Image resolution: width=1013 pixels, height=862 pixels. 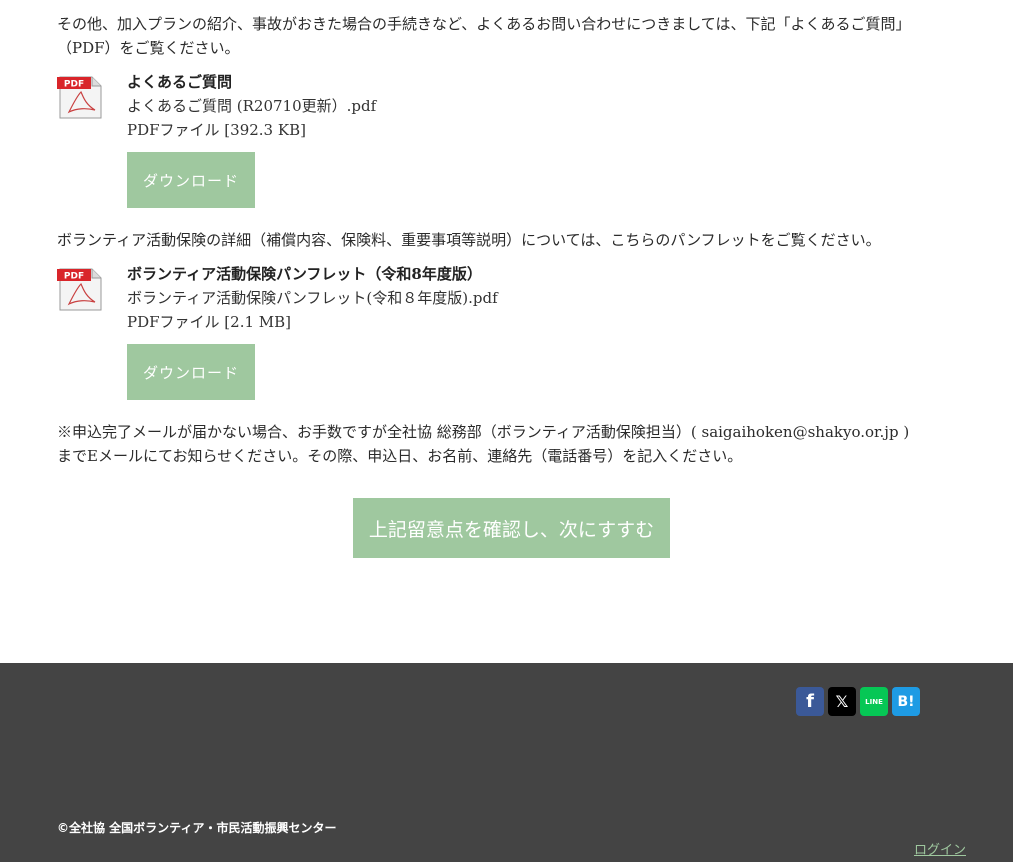 I want to click on x-icon: 𝕏, so click(x=842, y=701).